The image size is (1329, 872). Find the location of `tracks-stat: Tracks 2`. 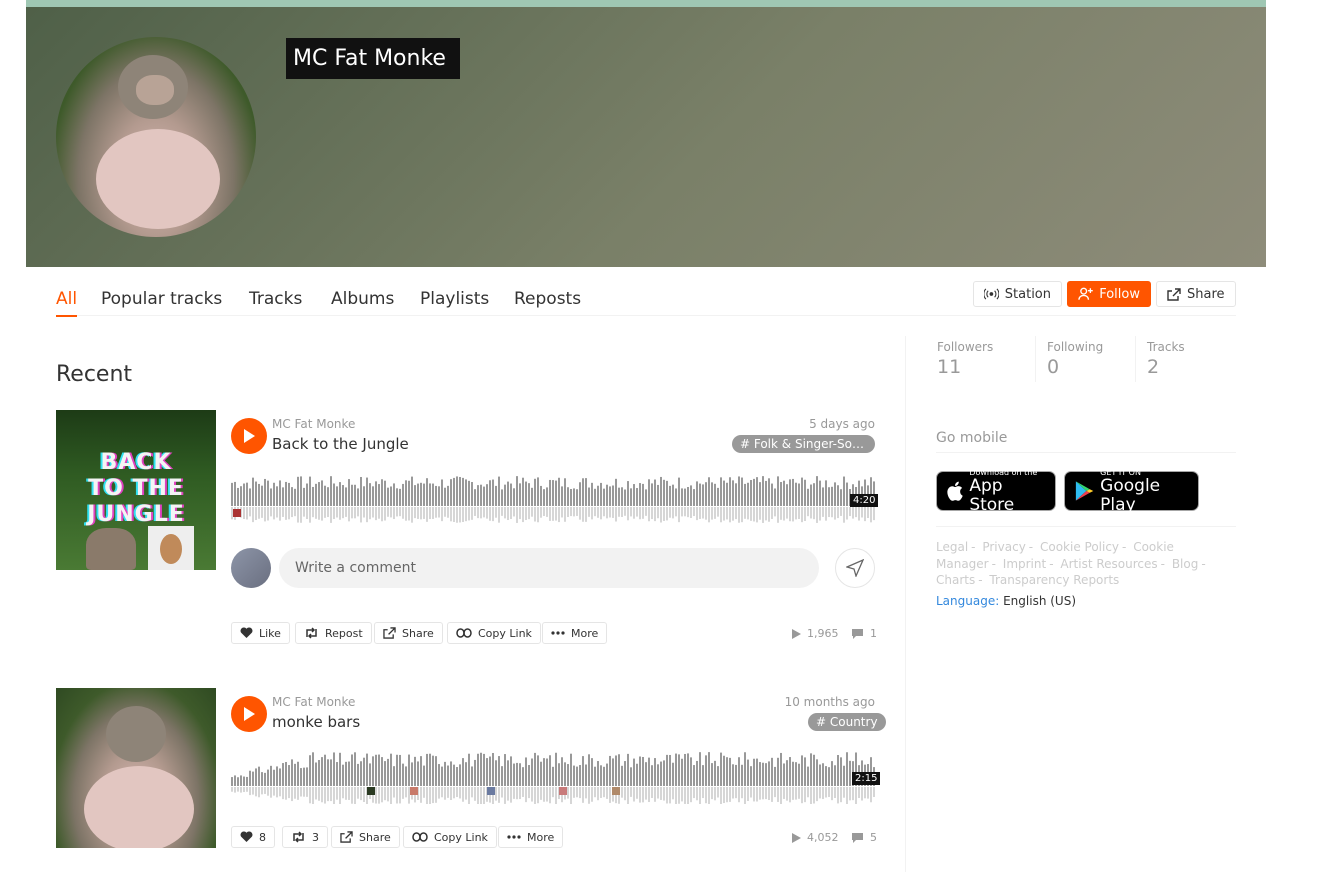

tracks-stat: Tracks 2 is located at coordinates (1185, 359).